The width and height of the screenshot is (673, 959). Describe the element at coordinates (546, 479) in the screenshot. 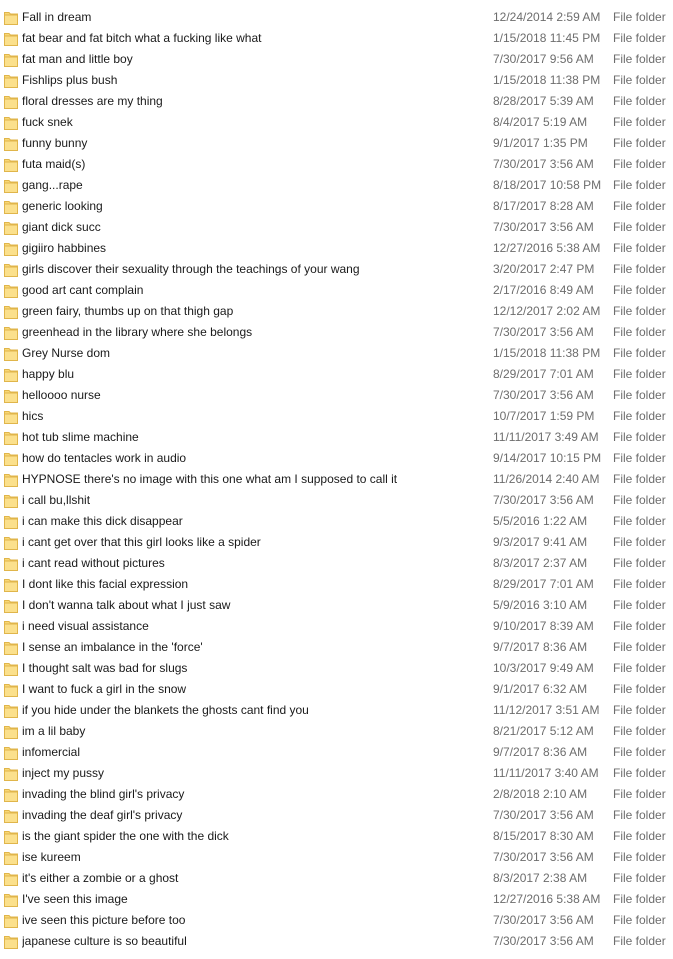

I see `date-modified: 11/26/2014 2:40 AM` at that location.